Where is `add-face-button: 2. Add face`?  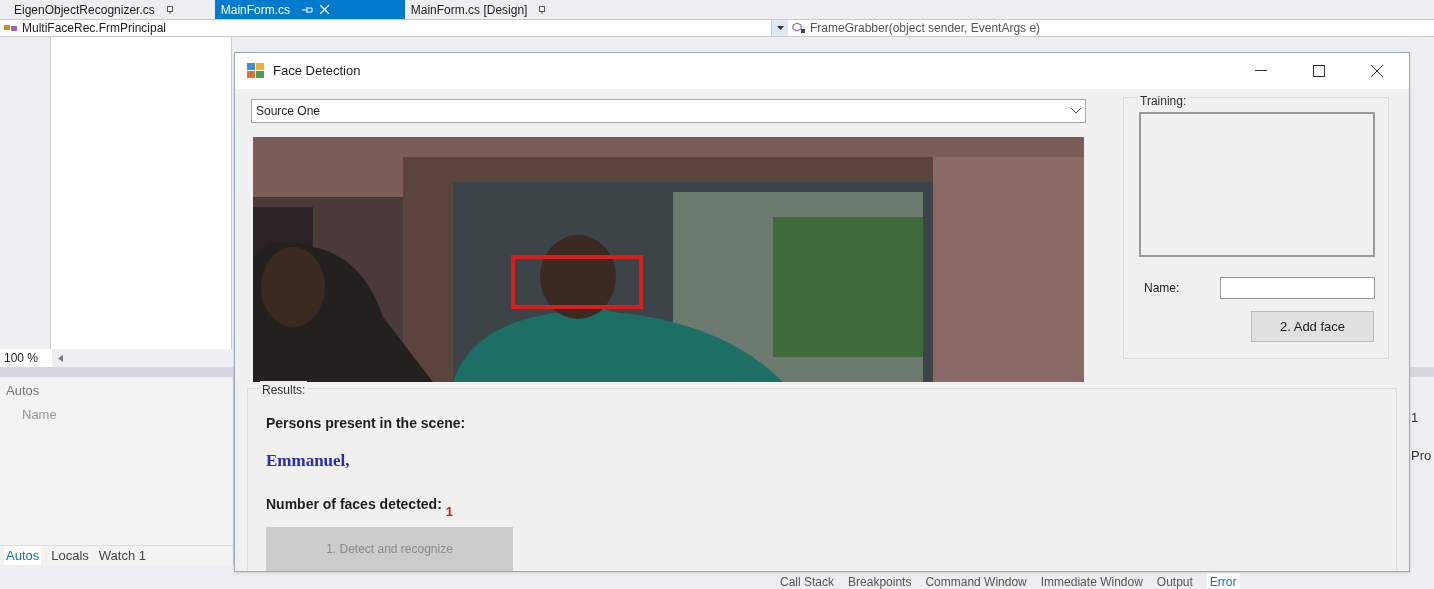 add-face-button: 2. Add face is located at coordinates (1312, 326).